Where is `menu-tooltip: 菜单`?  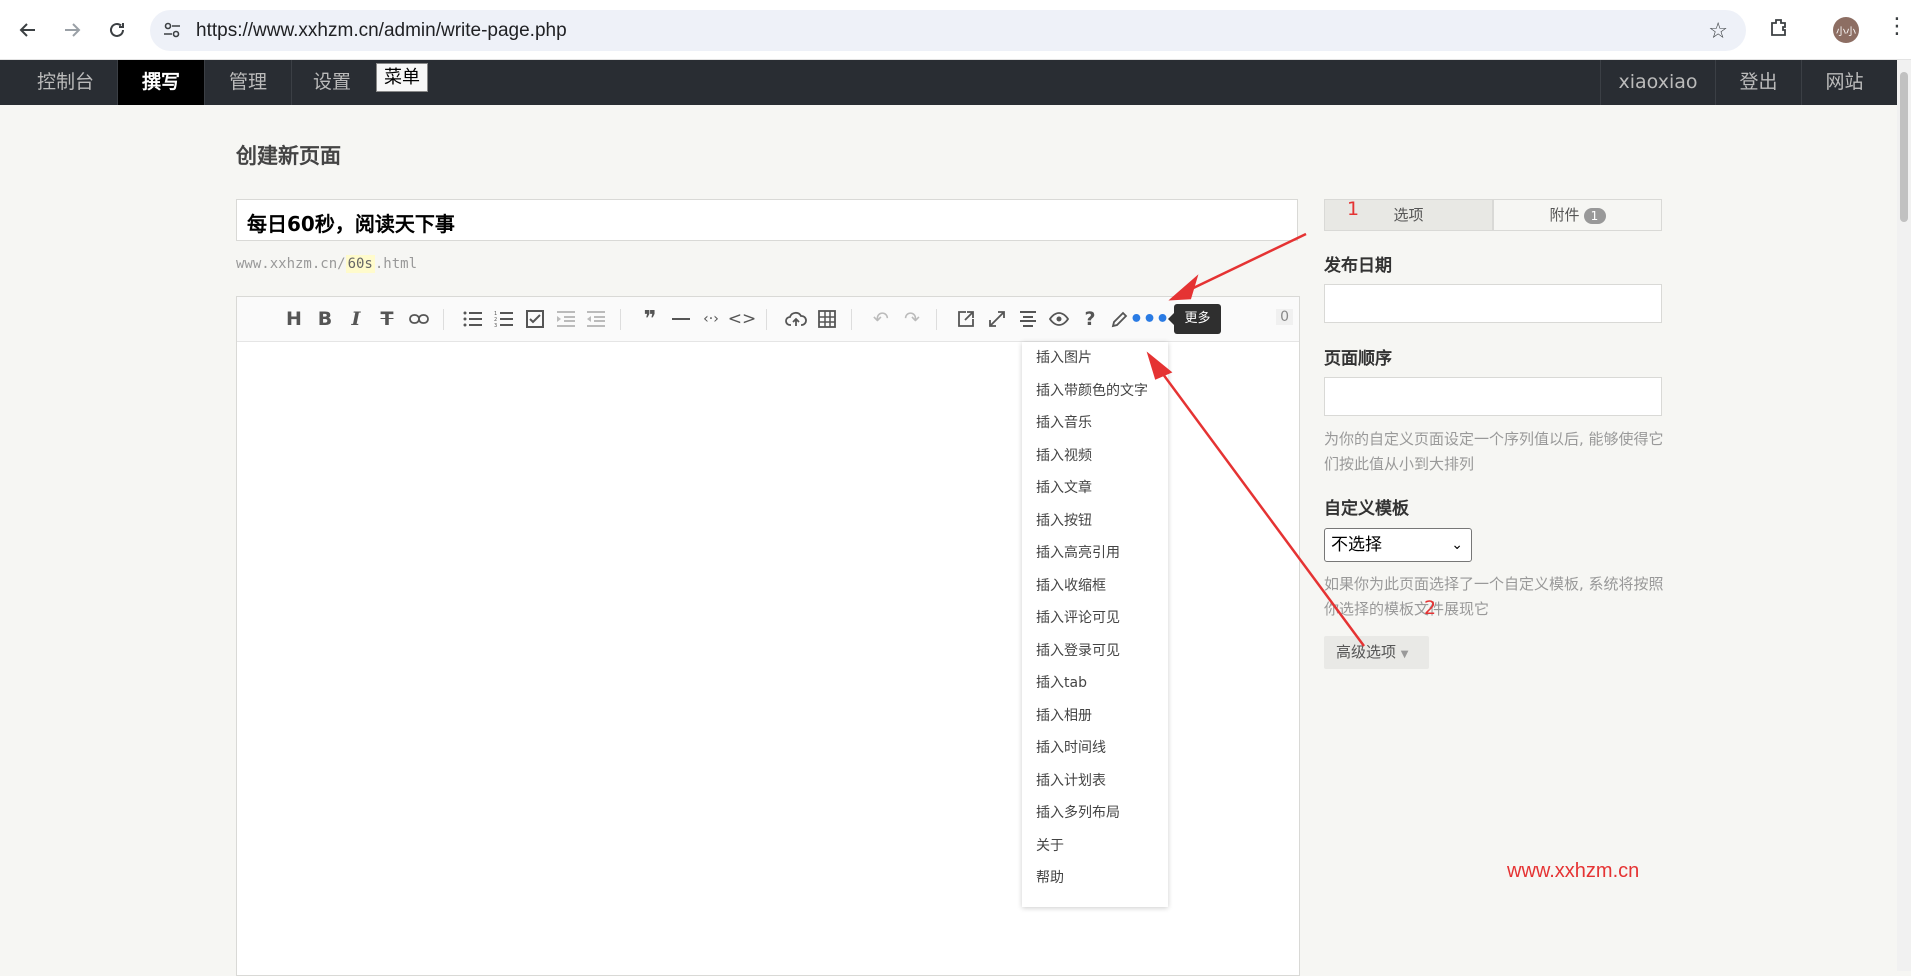
menu-tooltip: 菜单 is located at coordinates (402, 77).